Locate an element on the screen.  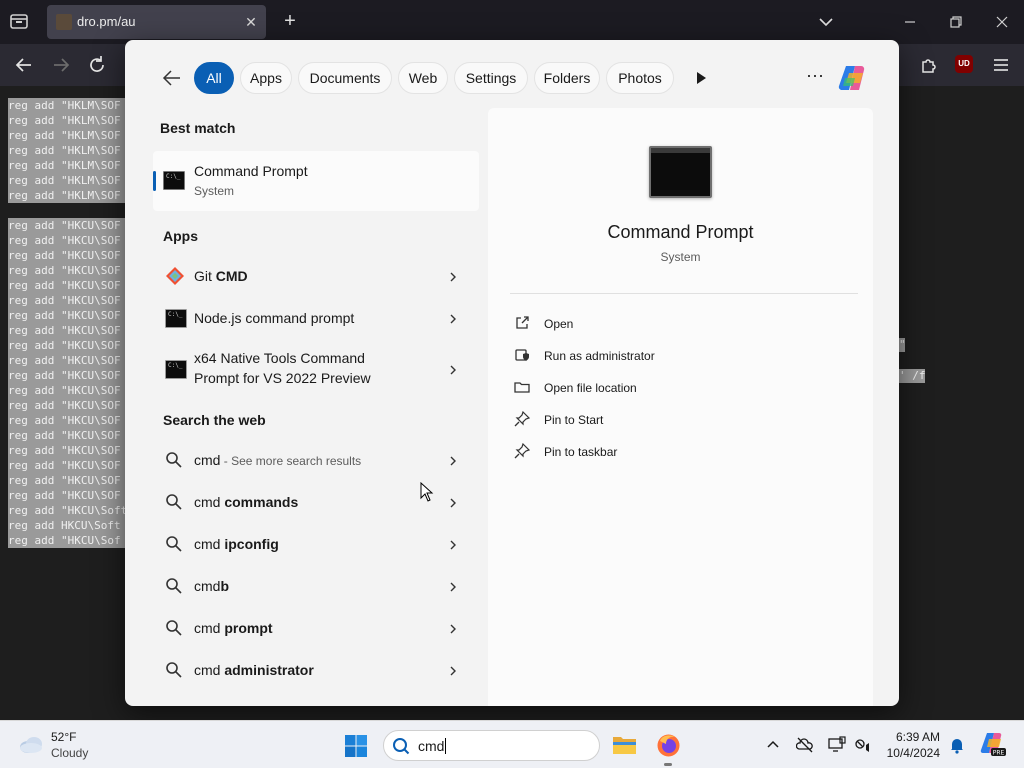
web-result-cmd-administrator: cmd administrator is located at coordinates (311, 670).